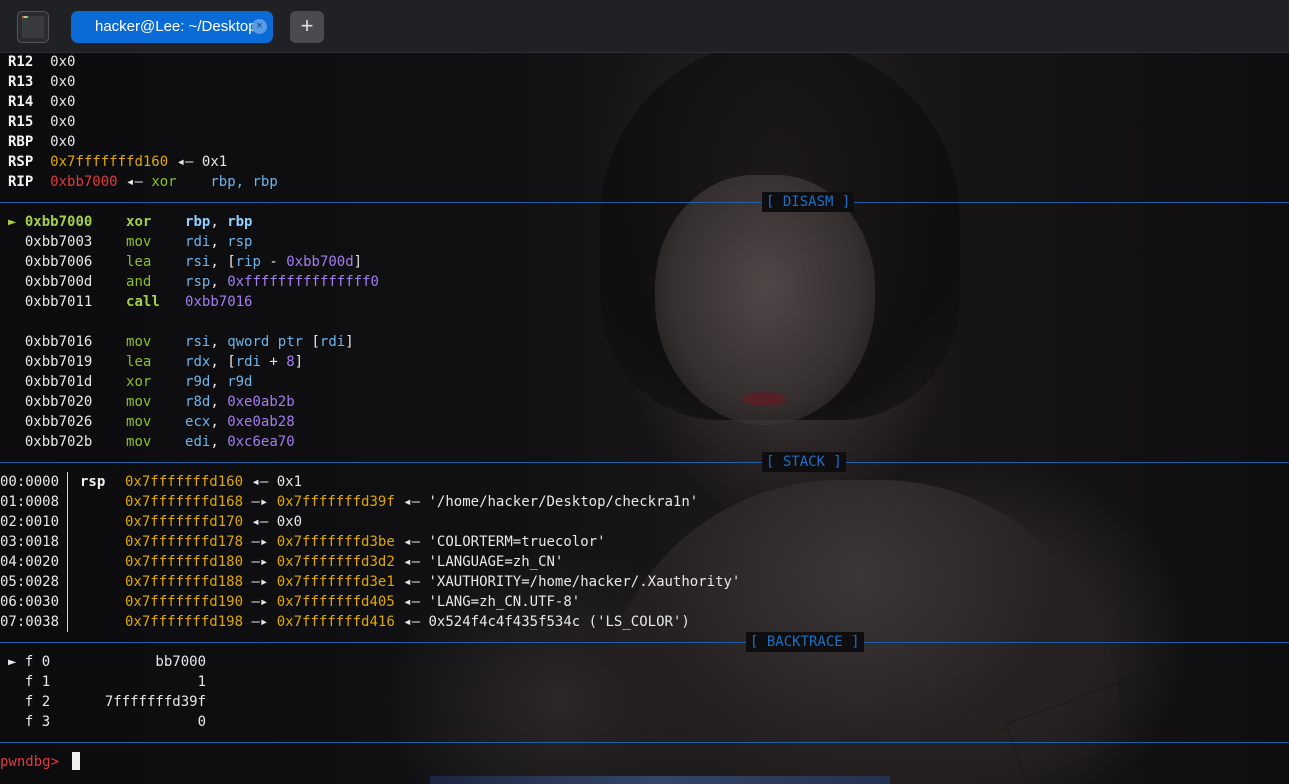 The height and width of the screenshot is (784, 1289). Describe the element at coordinates (289, 482) in the screenshot. I see `stack-value: 0x1` at that location.